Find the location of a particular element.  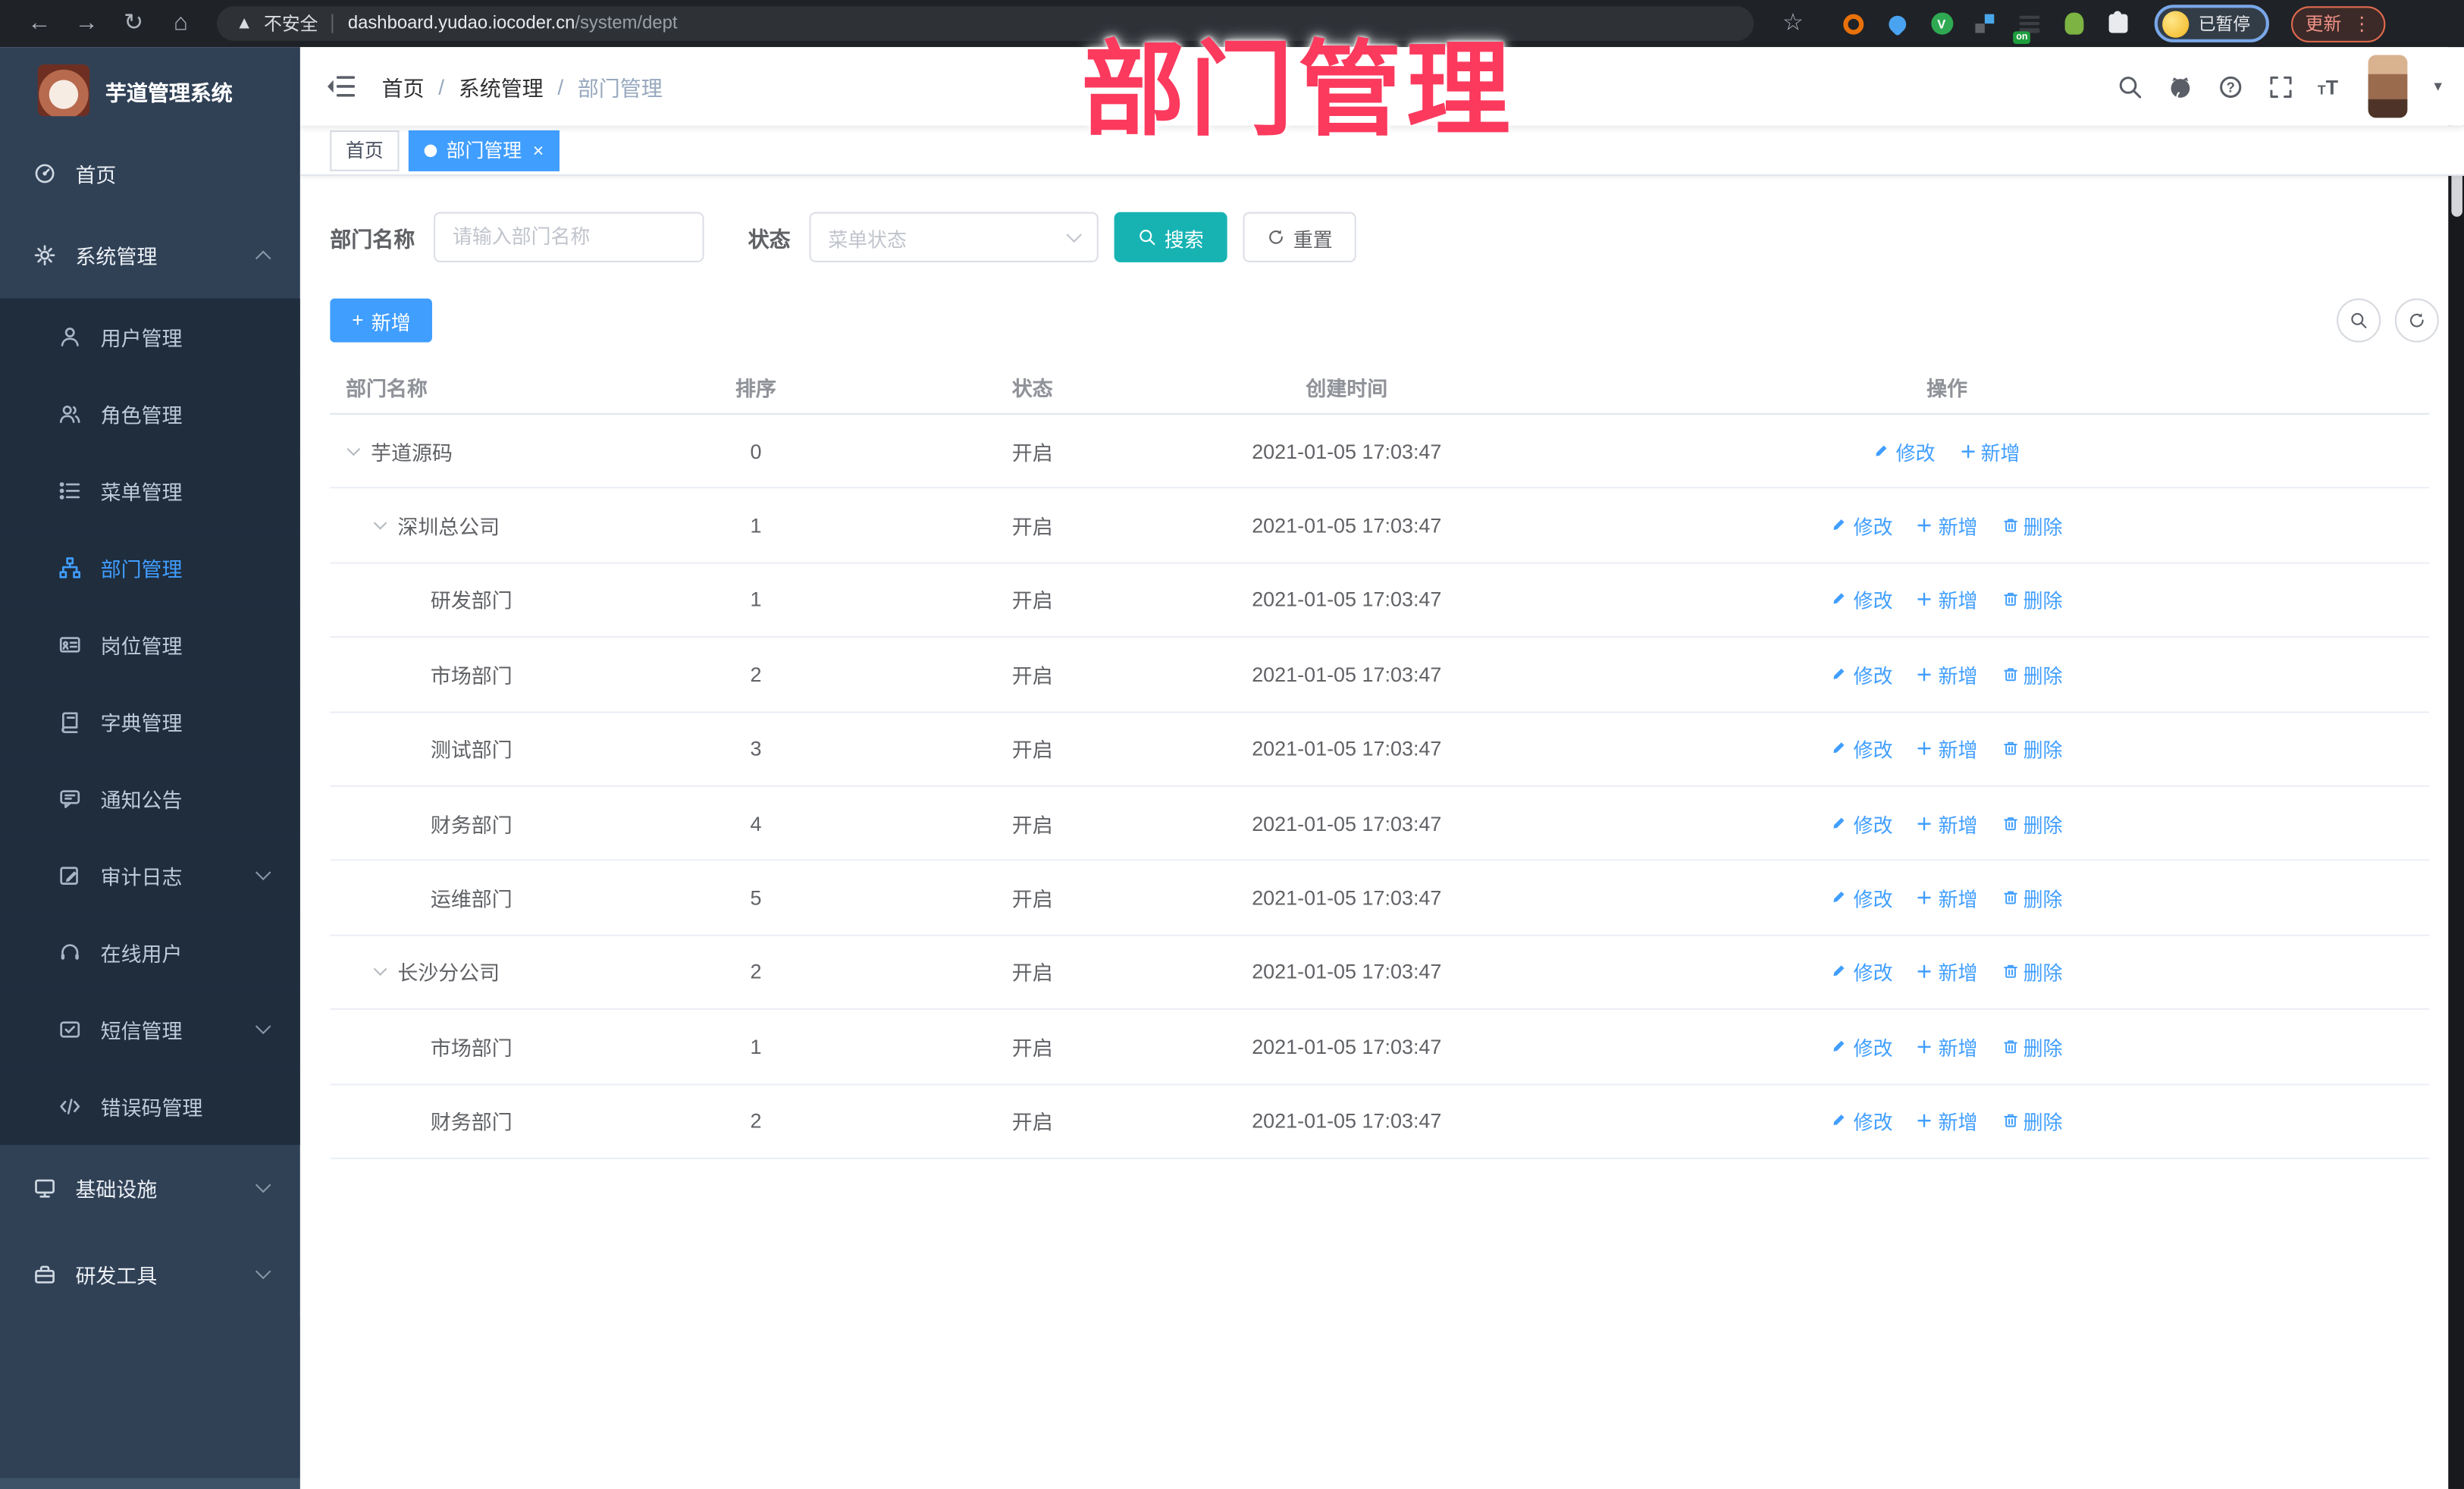

breadcrumb-item: 首页 is located at coordinates (403, 86).